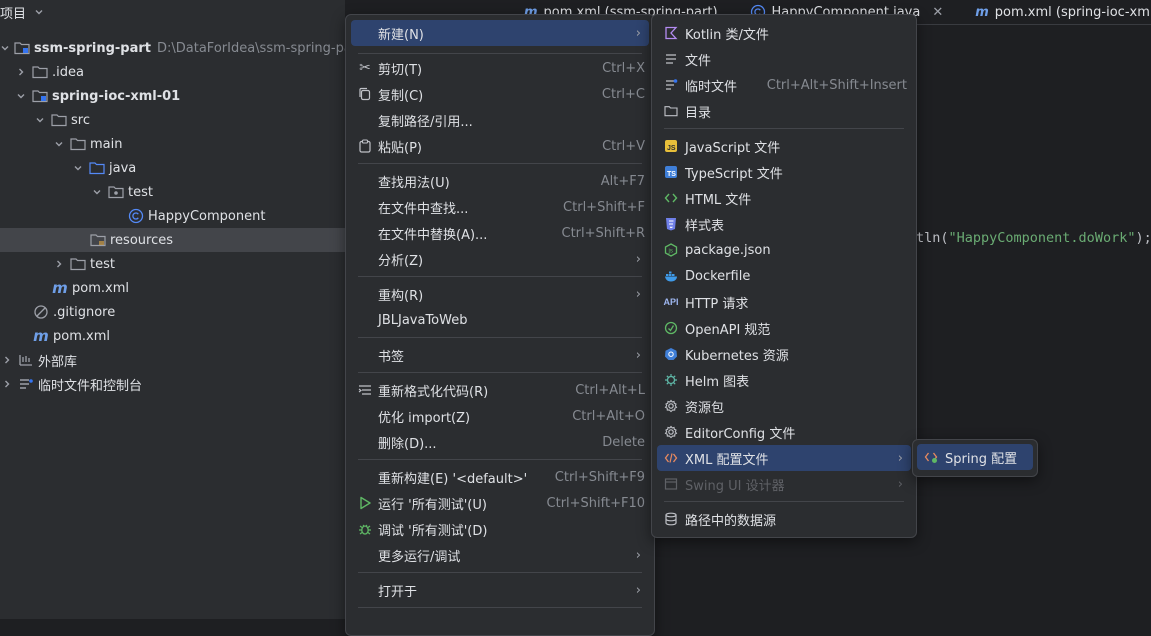  What do you see at coordinates (433, 531) in the screenshot?
I see `menu-item-label: 调试 '所有测试'(D)` at bounding box center [433, 531].